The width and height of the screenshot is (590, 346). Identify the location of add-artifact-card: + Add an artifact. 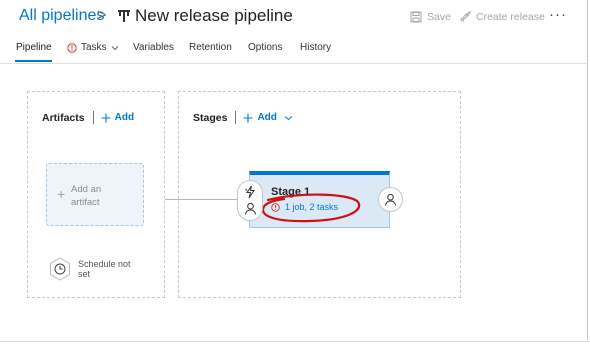
(95, 194).